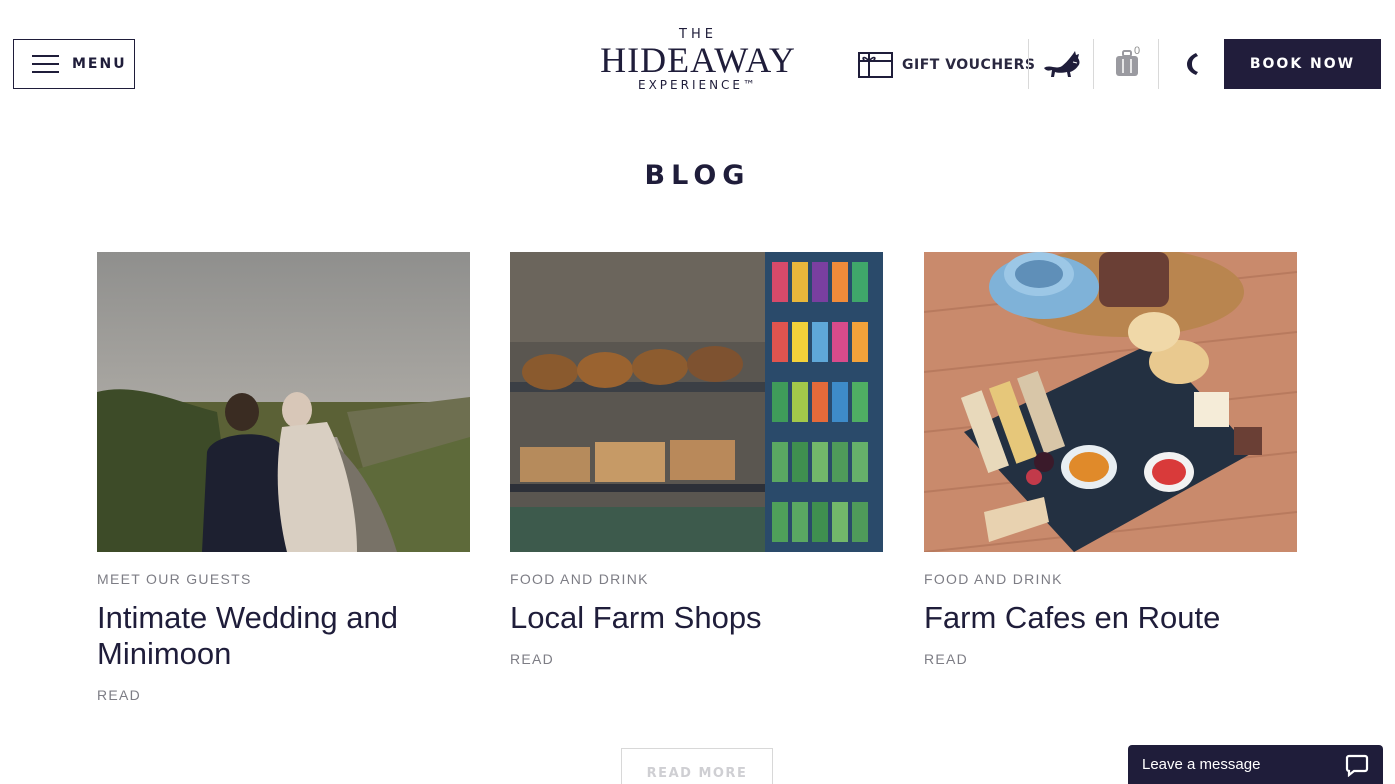 Image resolution: width=1395 pixels, height=784 pixels. I want to click on blog-image-farm-cafe, so click(1110, 402).